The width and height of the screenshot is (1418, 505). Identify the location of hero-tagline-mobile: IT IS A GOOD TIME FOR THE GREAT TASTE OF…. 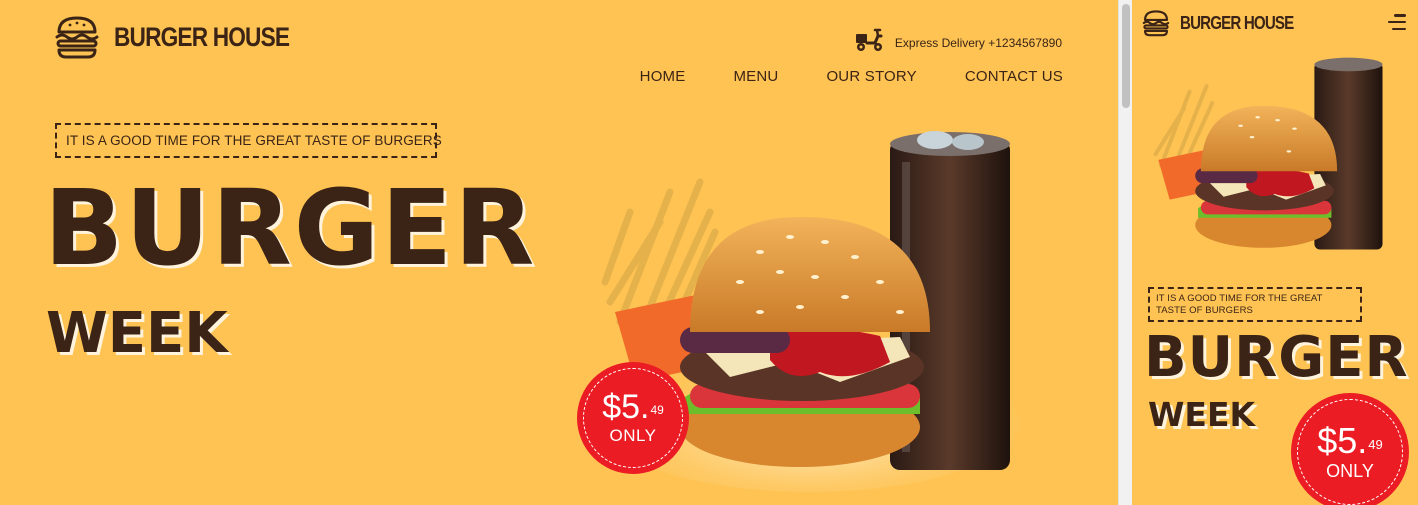
(1255, 304).